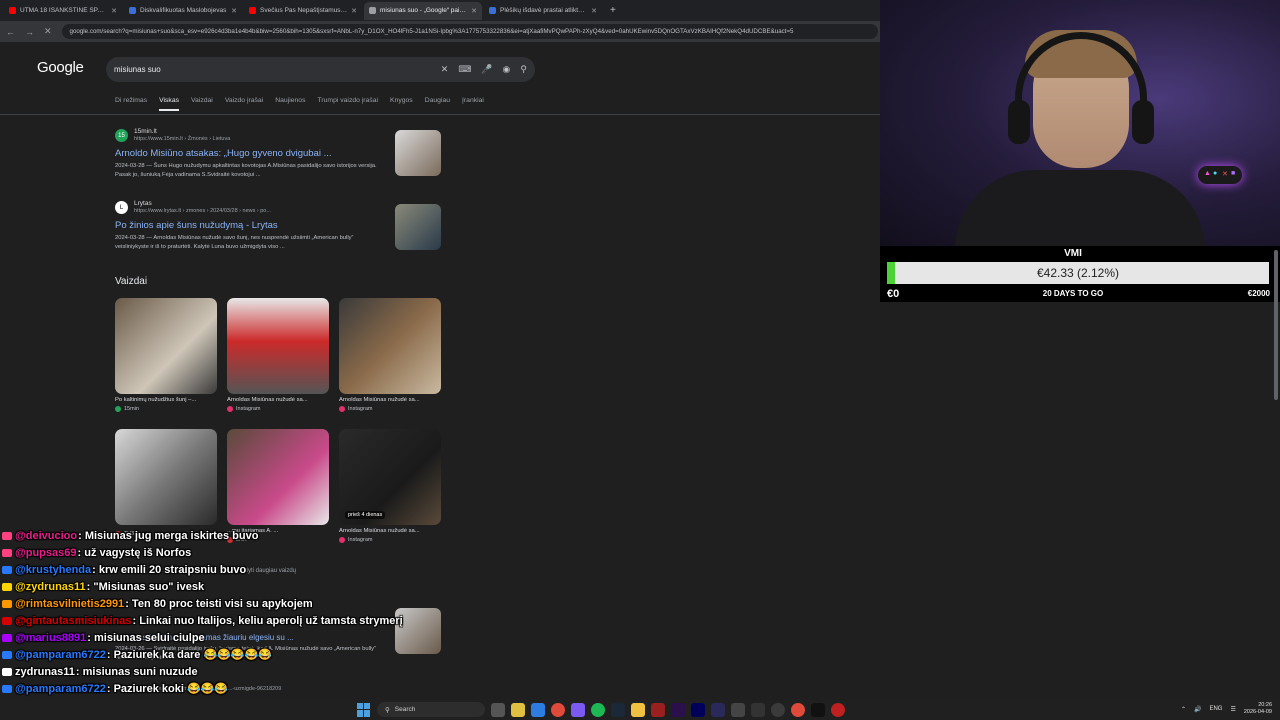  What do you see at coordinates (1080, 123) in the screenshot?
I see `webcam-feed: ▲ ● ✕ ■` at bounding box center [1080, 123].